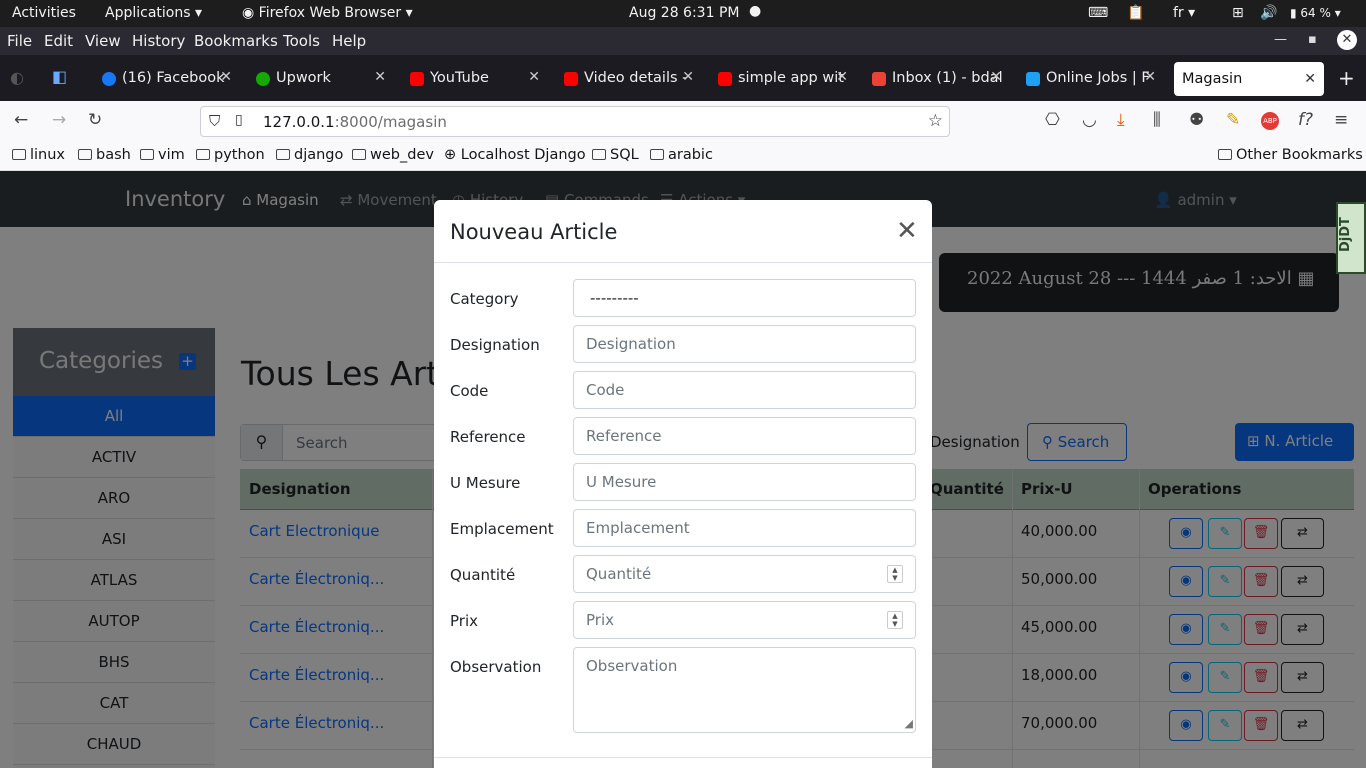 The image size is (1366, 768). Describe the element at coordinates (59, 76) in the screenshot. I see `pocket-tab-icon: ◧` at that location.